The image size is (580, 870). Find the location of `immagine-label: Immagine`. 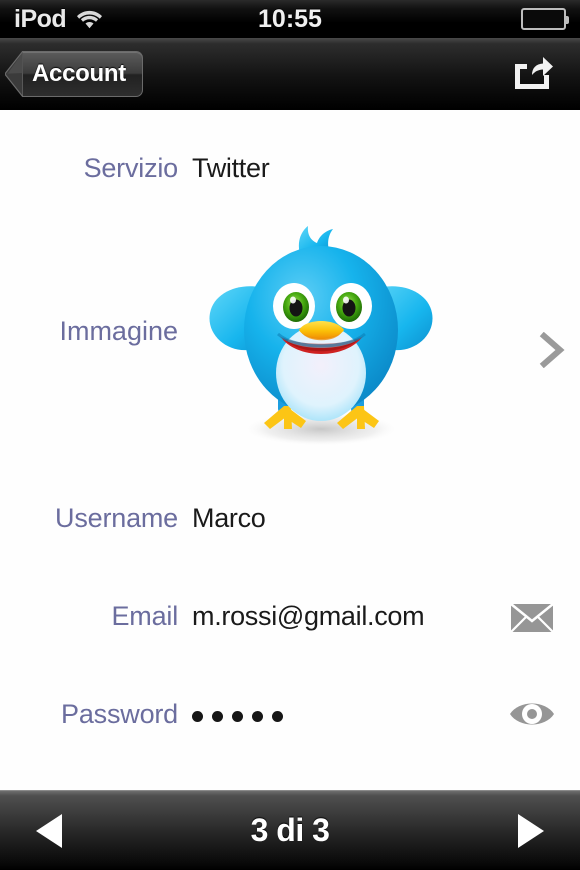

immagine-label: Immagine is located at coordinates (118, 331).